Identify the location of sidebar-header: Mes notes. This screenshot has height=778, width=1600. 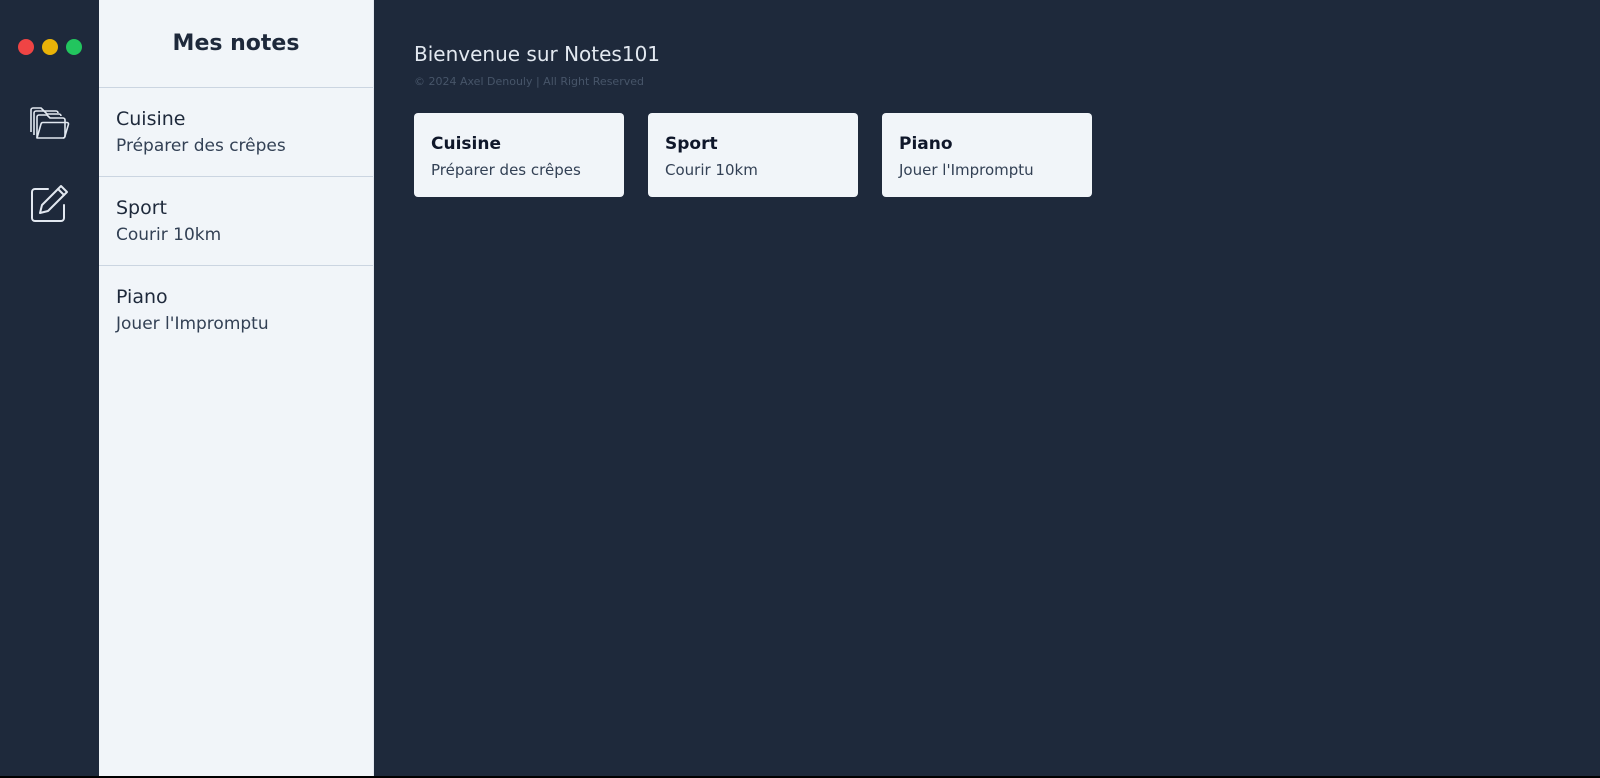
(236, 44).